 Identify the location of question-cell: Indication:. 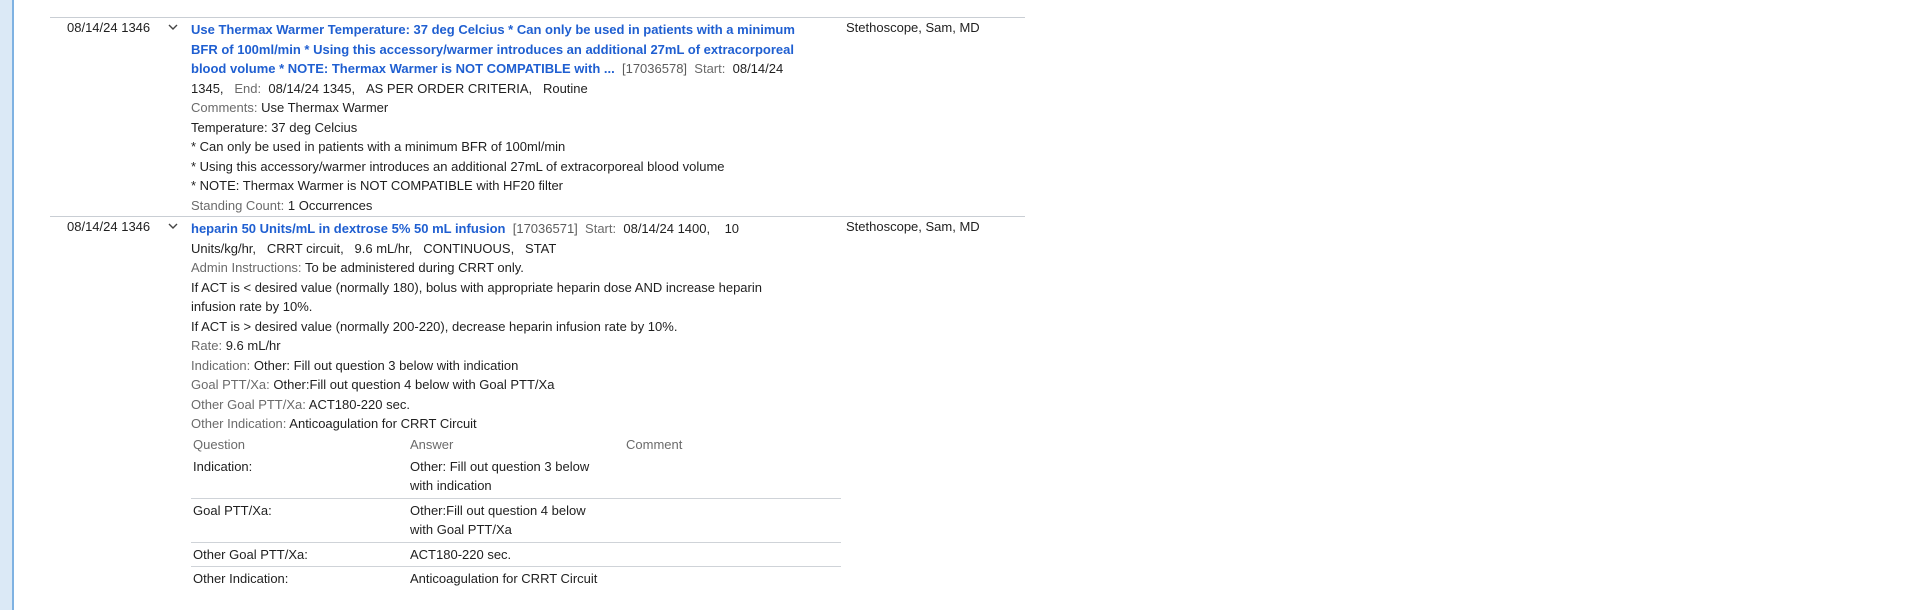
(223, 466).